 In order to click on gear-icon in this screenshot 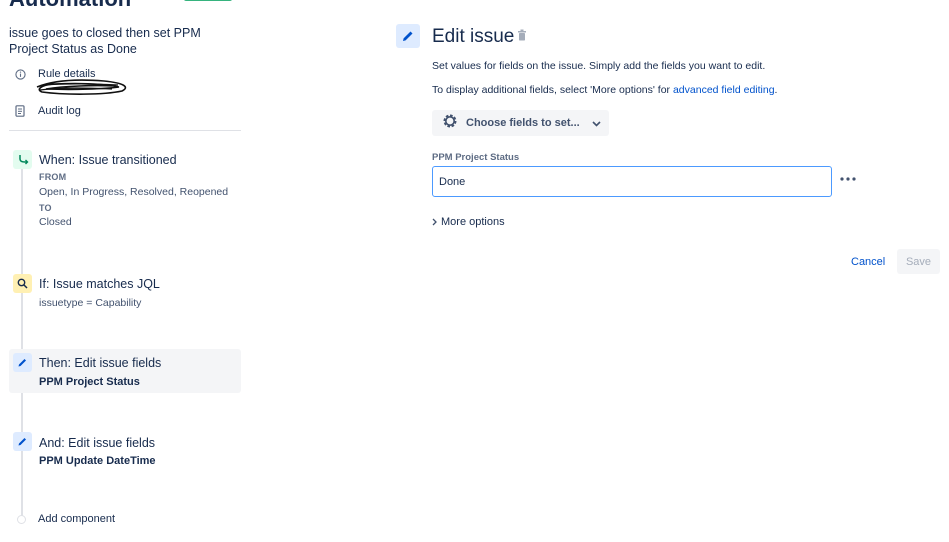, I will do `click(450, 123)`.